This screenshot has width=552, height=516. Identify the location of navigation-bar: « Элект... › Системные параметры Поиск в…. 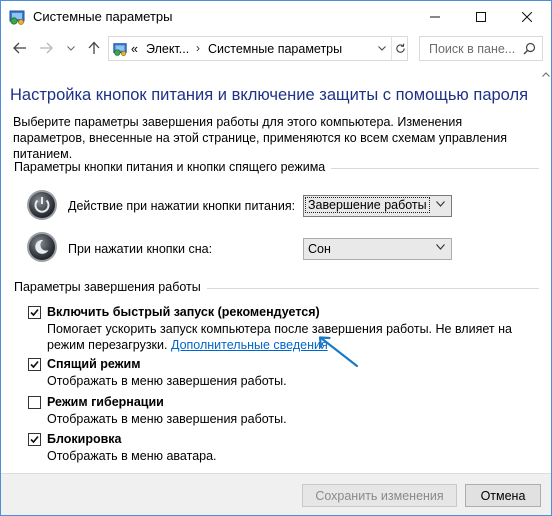
(276, 49).